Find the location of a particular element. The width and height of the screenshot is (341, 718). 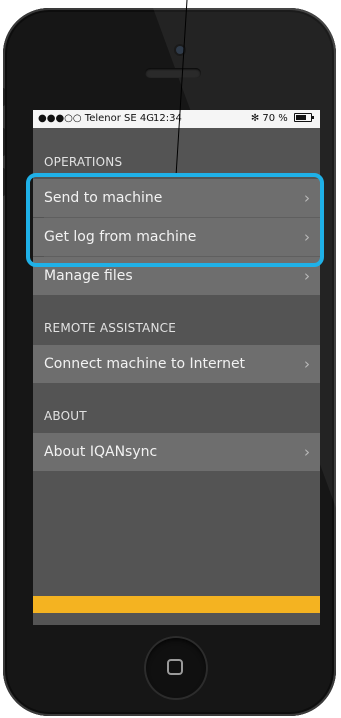

home-button is located at coordinates (176, 668).